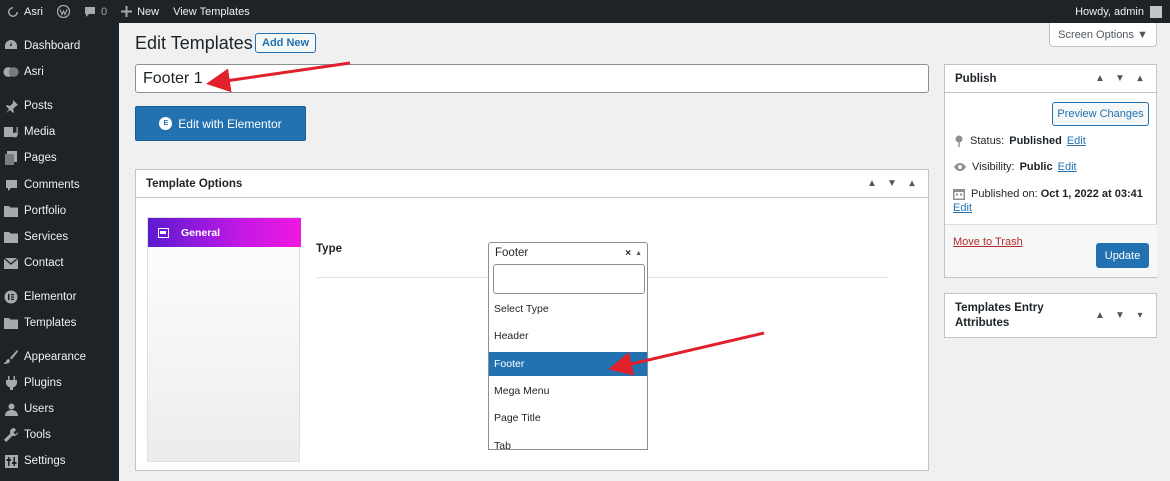  Describe the element at coordinates (25, 11) in the screenshot. I see `site-name-link: Asri` at that location.